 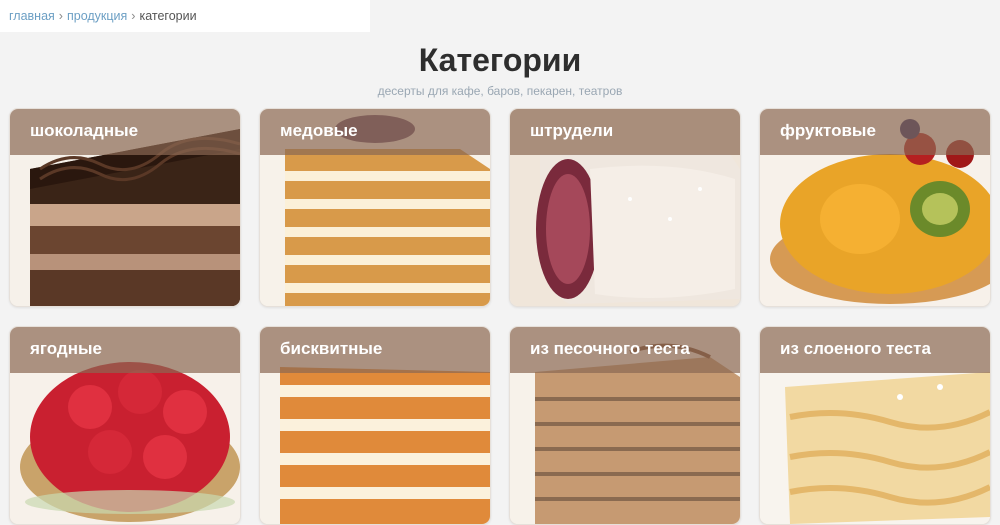 I want to click on category-label: бисквитные, so click(x=331, y=348).